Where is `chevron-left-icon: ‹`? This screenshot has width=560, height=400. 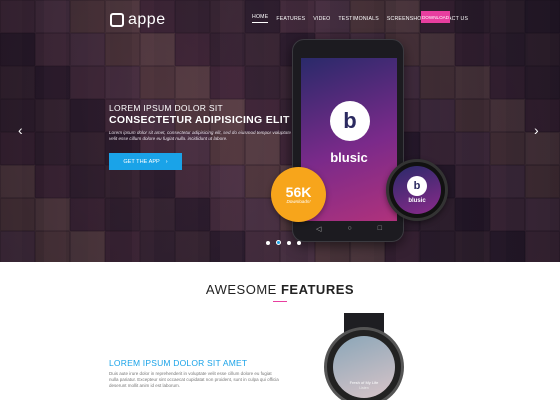 chevron-left-icon: ‹ is located at coordinates (20, 130).